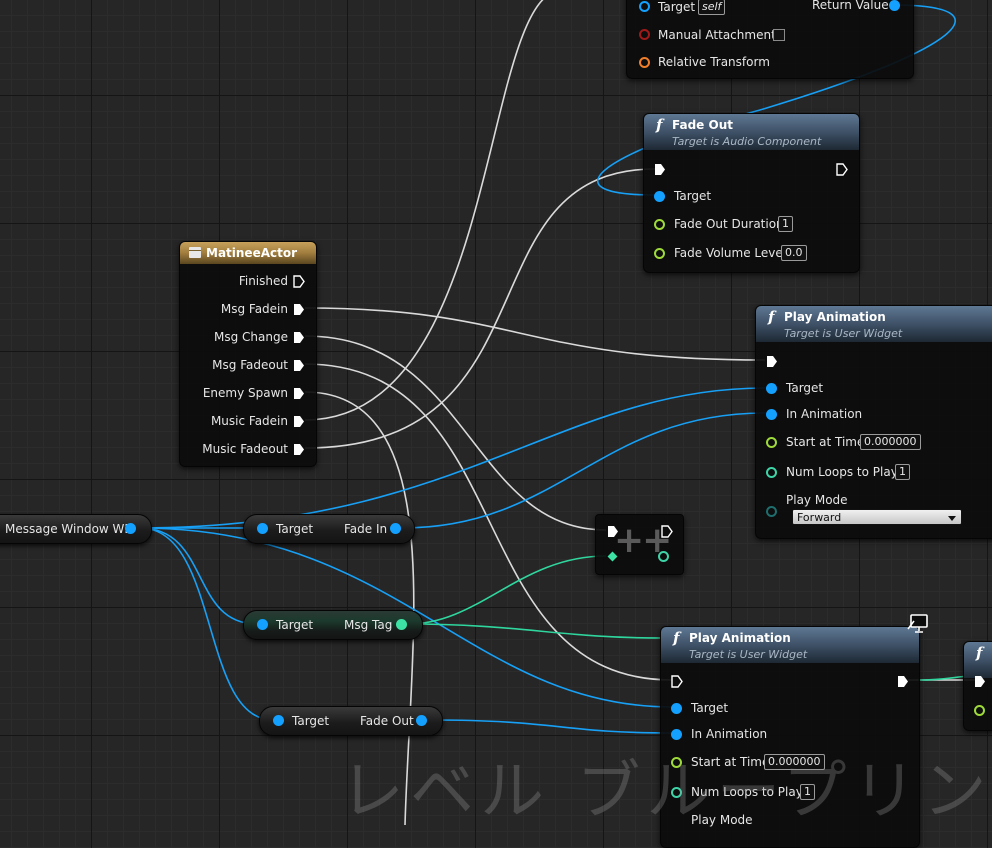 The image size is (992, 848). What do you see at coordinates (299, 337) in the screenshot?
I see `exec-out-pin-msg-change` at bounding box center [299, 337].